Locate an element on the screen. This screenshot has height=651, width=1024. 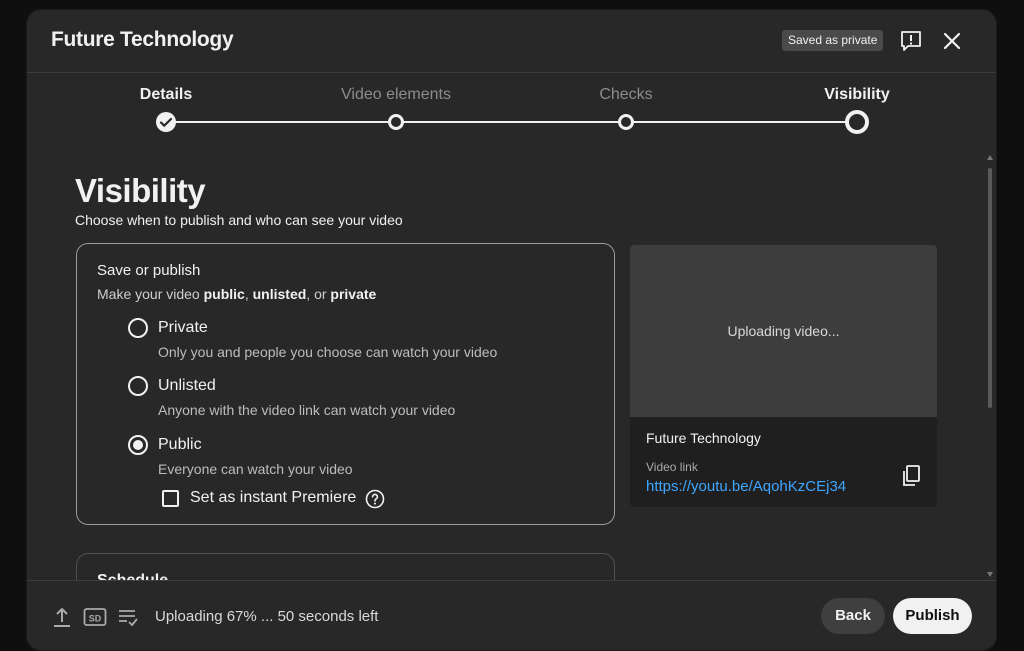
dialog-header: Future Technology Saved as private is located at coordinates (511, 41).